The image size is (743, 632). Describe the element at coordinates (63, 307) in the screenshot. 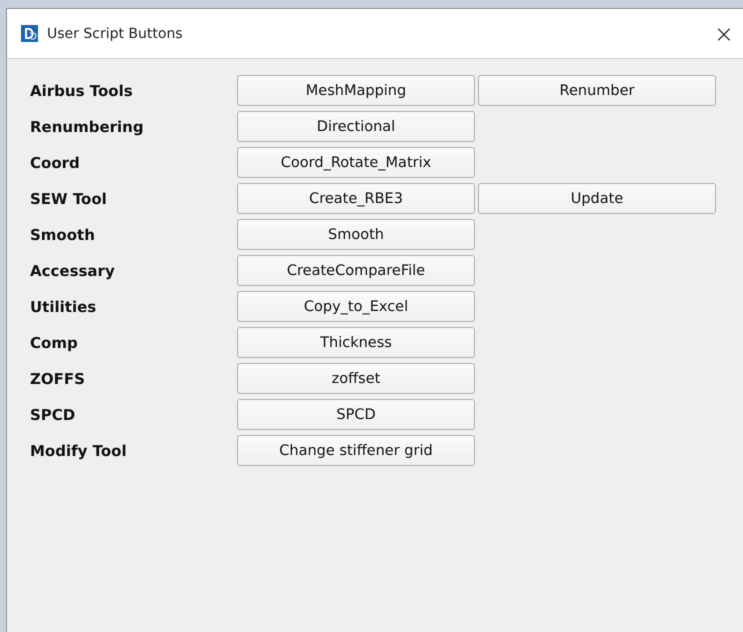

I see `group-label: Utilities` at that location.